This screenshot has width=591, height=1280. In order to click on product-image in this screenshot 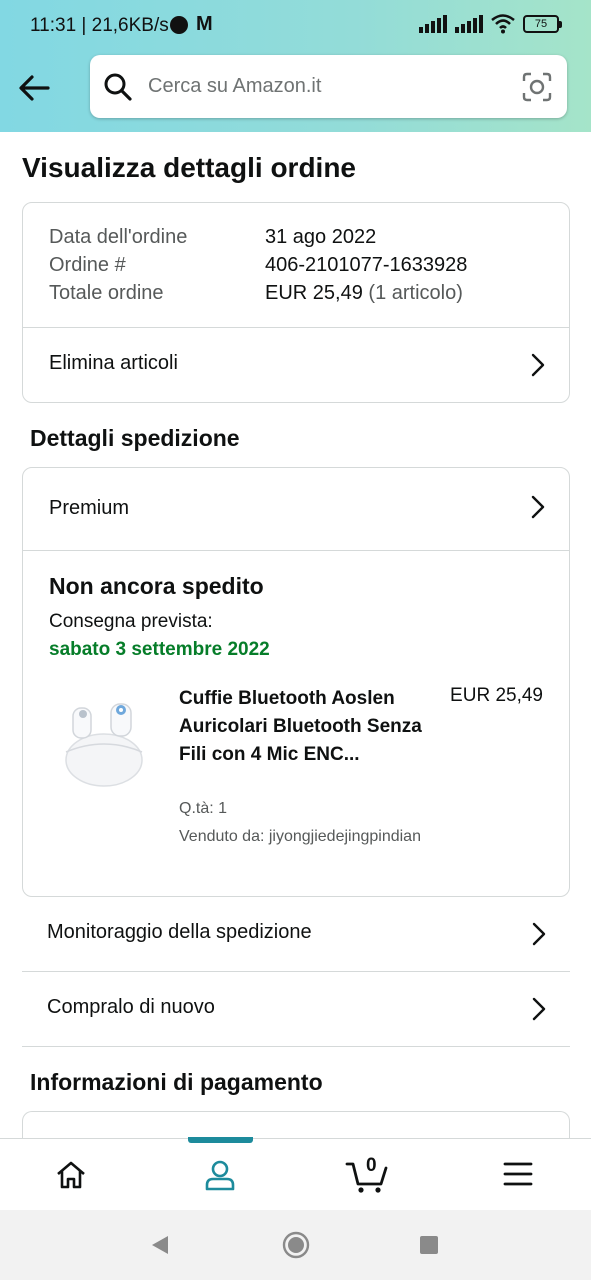, I will do `click(104, 738)`.